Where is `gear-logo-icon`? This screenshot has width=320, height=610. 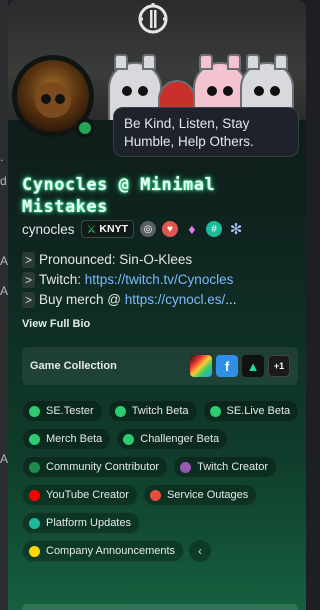 gear-logo-icon is located at coordinates (153, 18).